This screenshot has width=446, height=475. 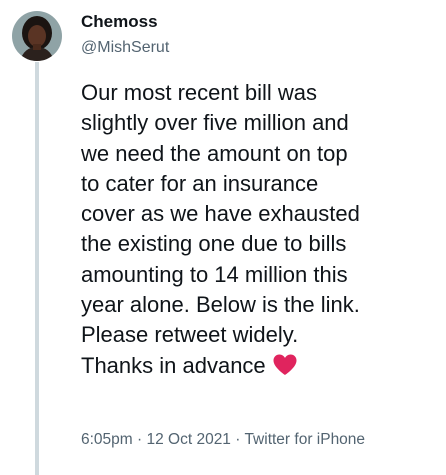 I want to click on tweet-header: Chemoss @MishSerut, so click(x=125, y=34).